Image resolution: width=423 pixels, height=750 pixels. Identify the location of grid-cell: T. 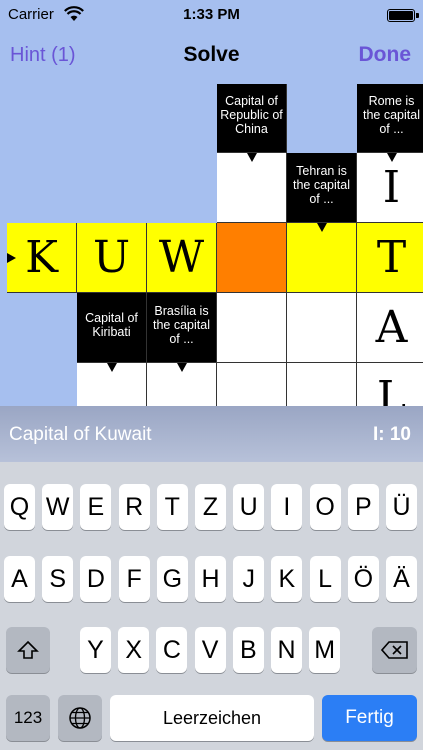
(390, 258).